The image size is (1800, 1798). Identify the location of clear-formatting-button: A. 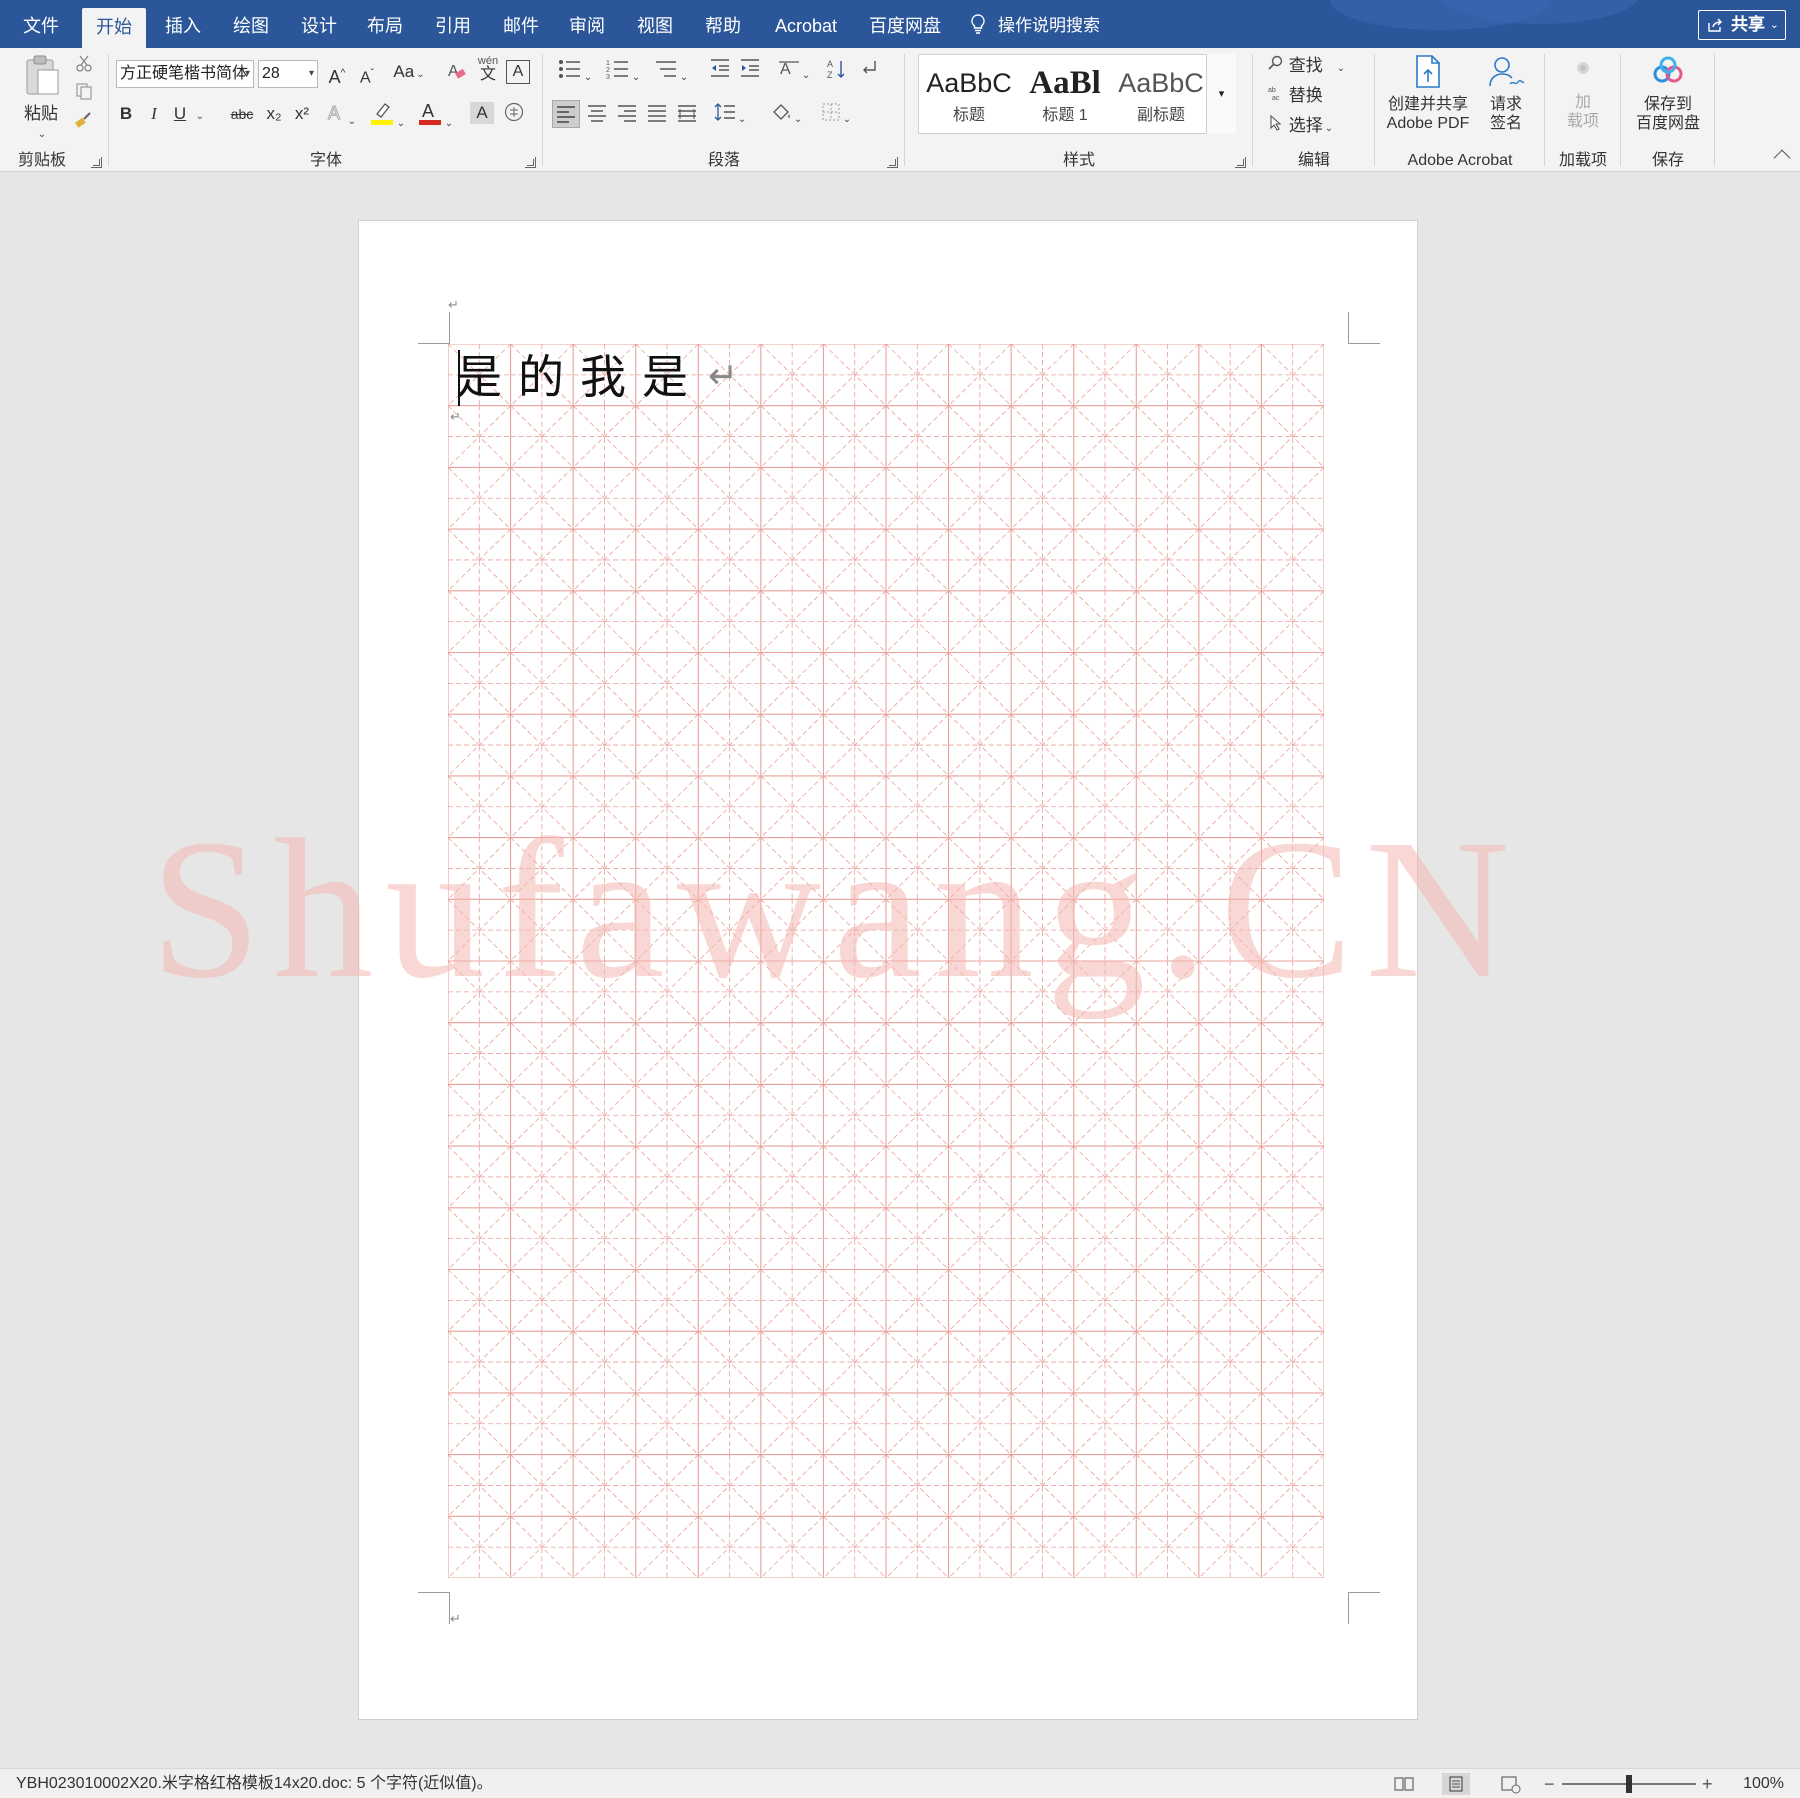
(457, 74).